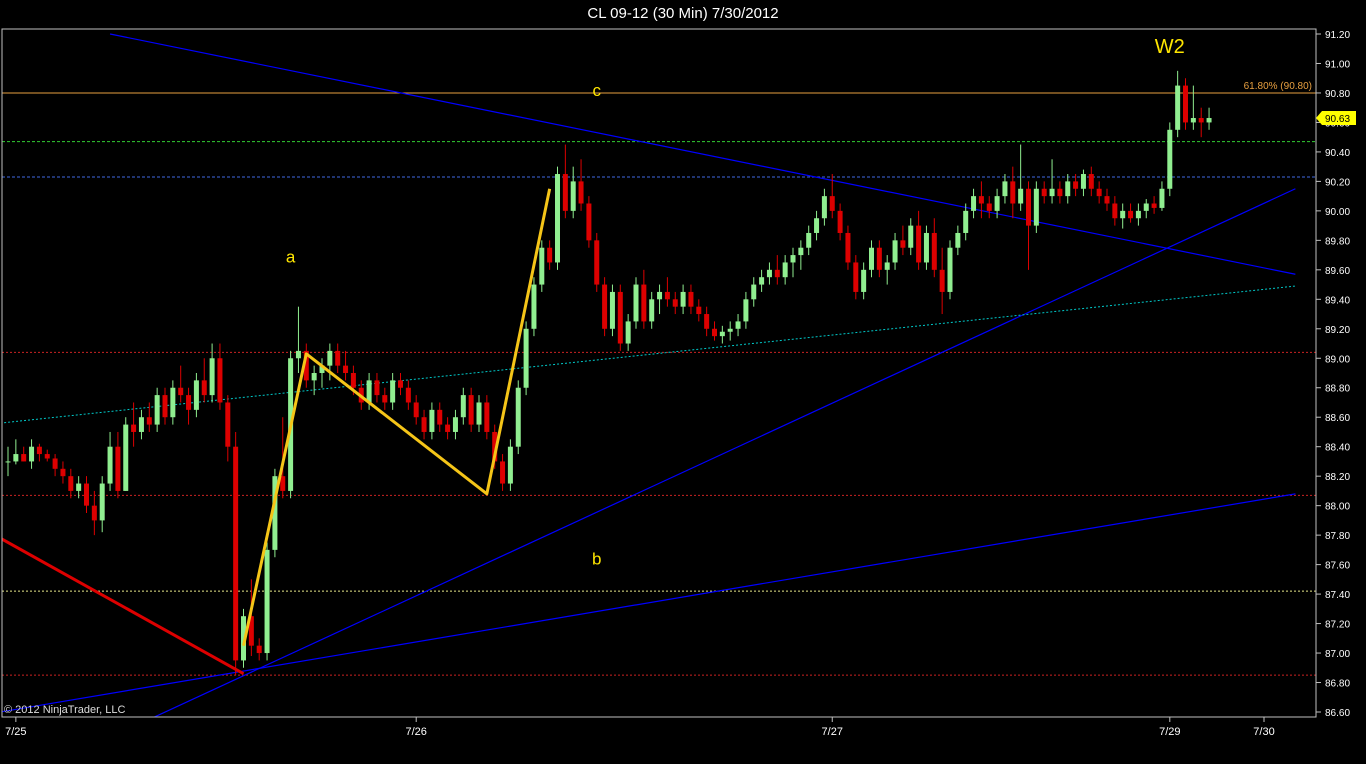  What do you see at coordinates (1337, 477) in the screenshot?
I see `y-tick-label: 88.20` at bounding box center [1337, 477].